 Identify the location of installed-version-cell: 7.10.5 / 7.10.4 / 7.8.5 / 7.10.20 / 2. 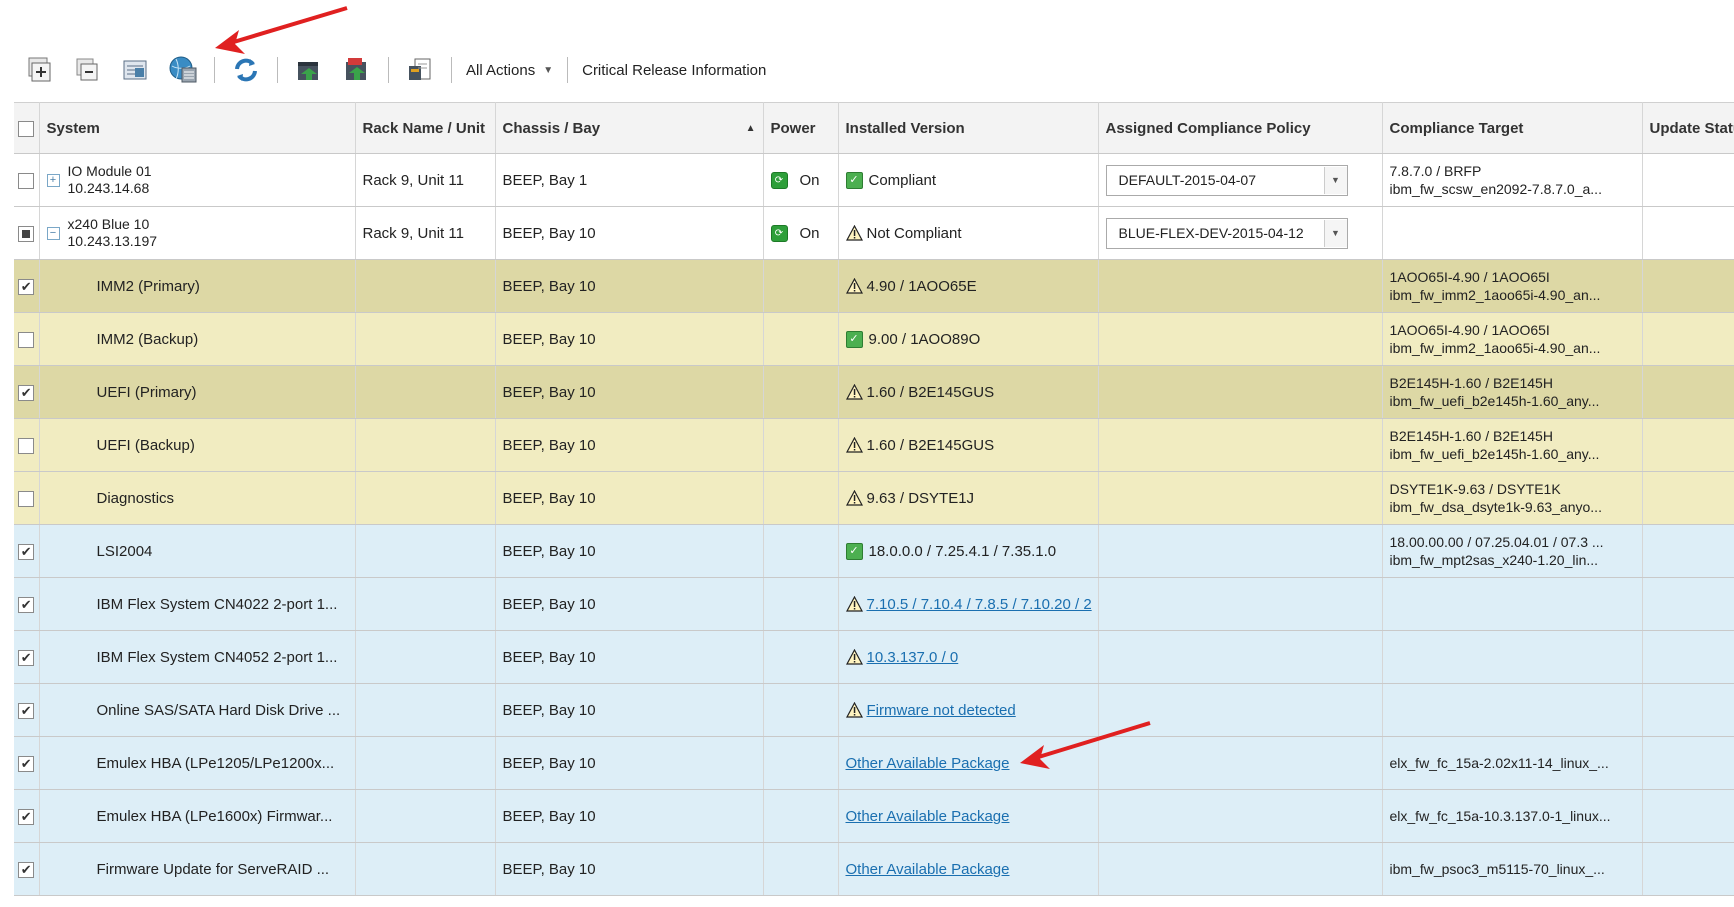
(968, 604).